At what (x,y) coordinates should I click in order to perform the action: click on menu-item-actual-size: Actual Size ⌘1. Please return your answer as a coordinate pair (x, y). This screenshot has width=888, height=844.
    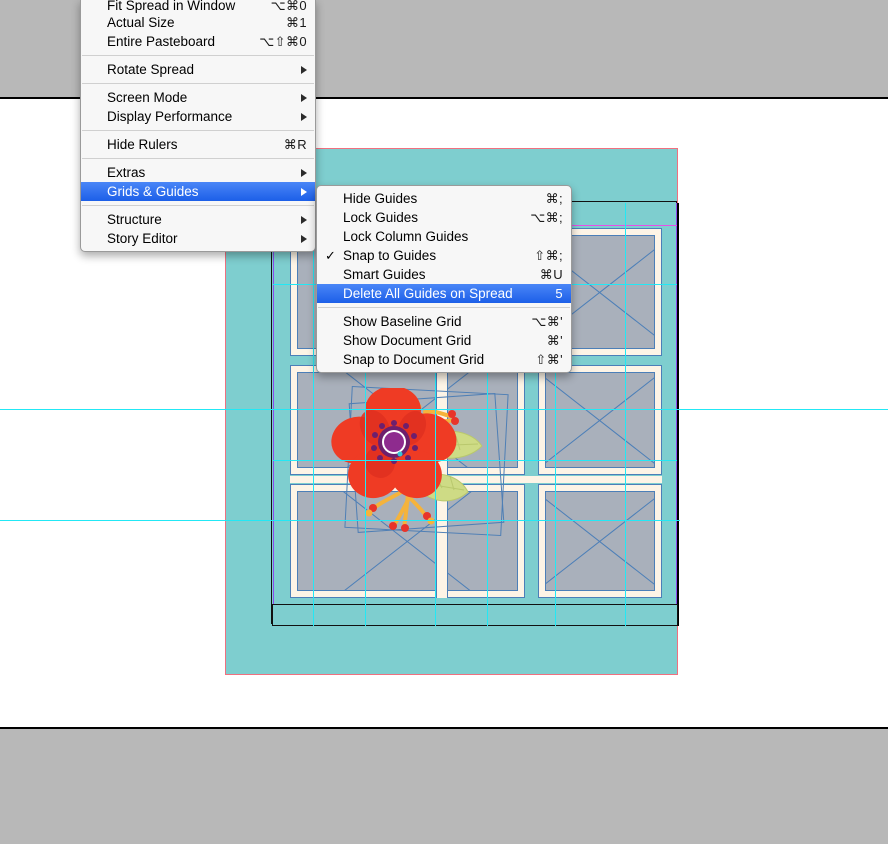
    Looking at the image, I should click on (198, 22).